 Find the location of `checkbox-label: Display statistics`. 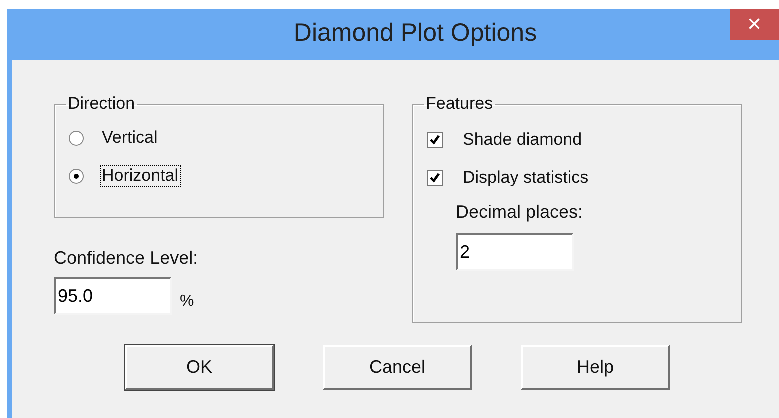

checkbox-label: Display statistics is located at coordinates (526, 178).